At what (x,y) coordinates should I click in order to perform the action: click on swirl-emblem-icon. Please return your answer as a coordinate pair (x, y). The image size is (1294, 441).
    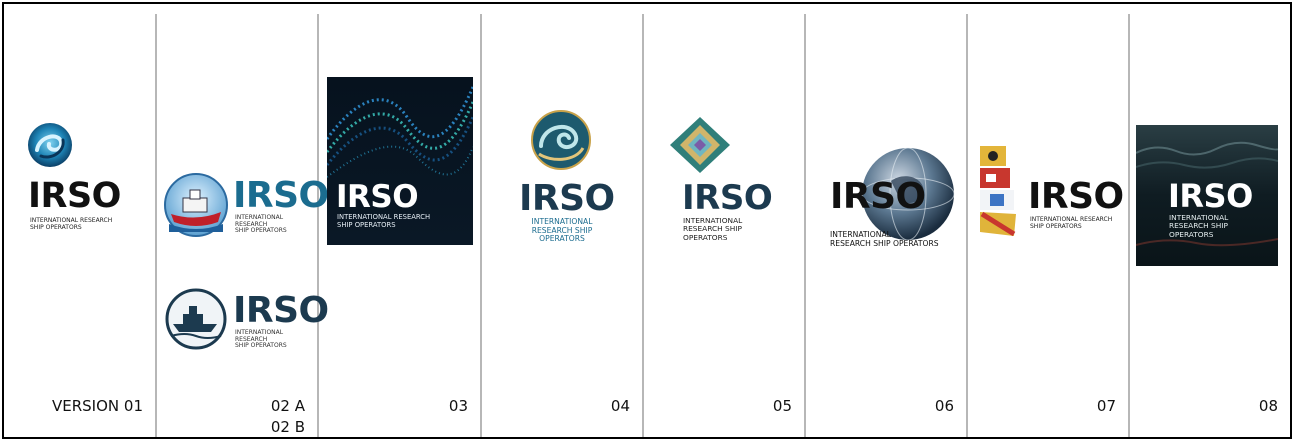
    Looking at the image, I should click on (50, 145).